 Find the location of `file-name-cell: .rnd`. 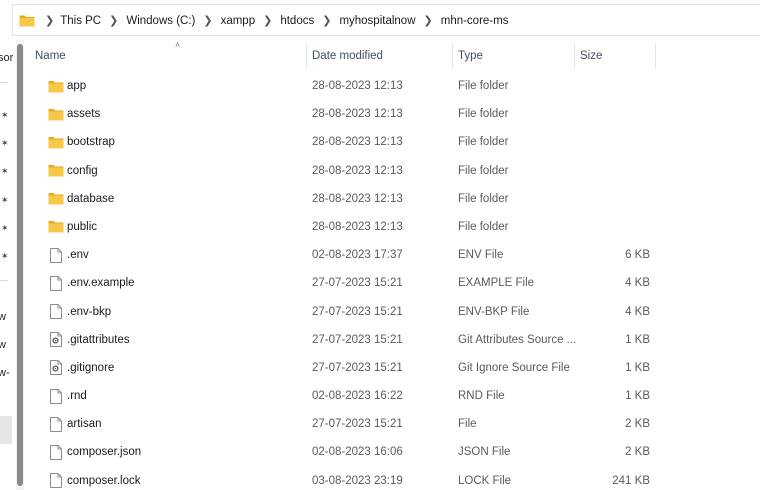

file-name-cell: .rnd is located at coordinates (173, 396).